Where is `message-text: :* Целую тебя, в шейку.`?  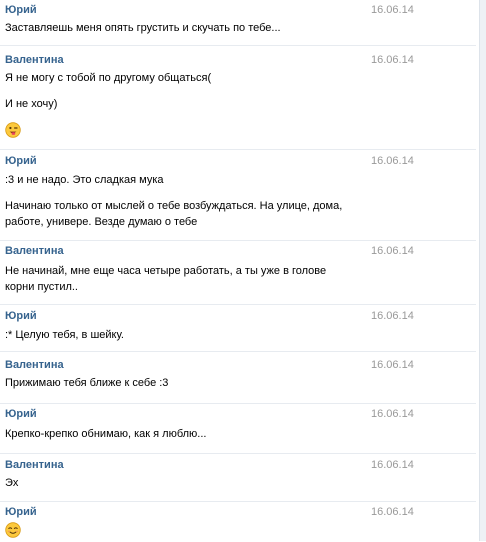 message-text: :* Целую тебя, в шейку. is located at coordinates (64, 335).